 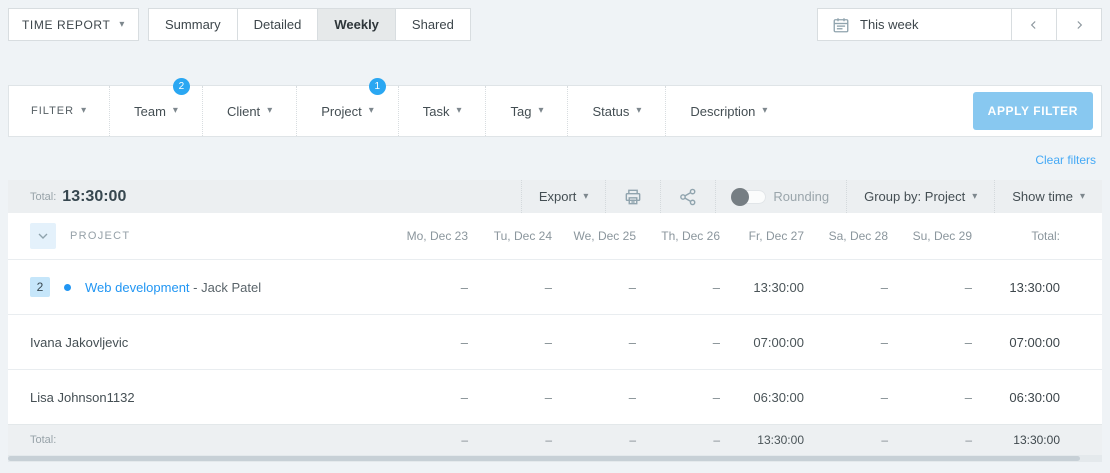 I want to click on member-name: Lisa Johnson1132, so click(x=82, y=397).